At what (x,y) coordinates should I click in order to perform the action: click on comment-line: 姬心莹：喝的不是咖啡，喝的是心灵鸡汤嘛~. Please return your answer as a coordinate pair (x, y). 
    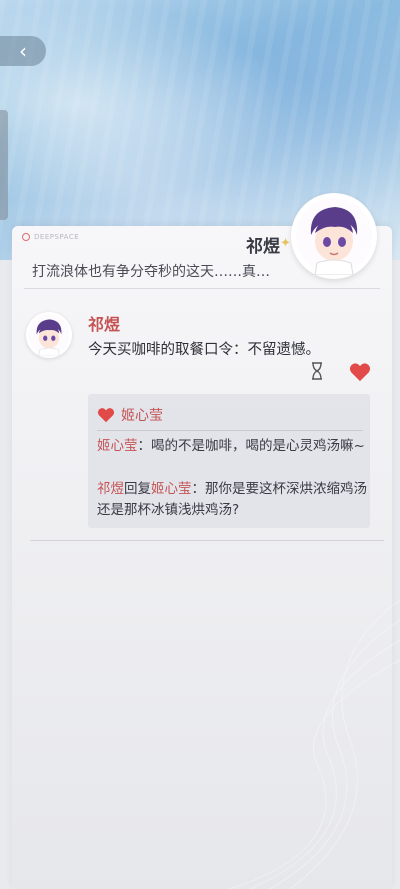
    Looking at the image, I should click on (232, 446).